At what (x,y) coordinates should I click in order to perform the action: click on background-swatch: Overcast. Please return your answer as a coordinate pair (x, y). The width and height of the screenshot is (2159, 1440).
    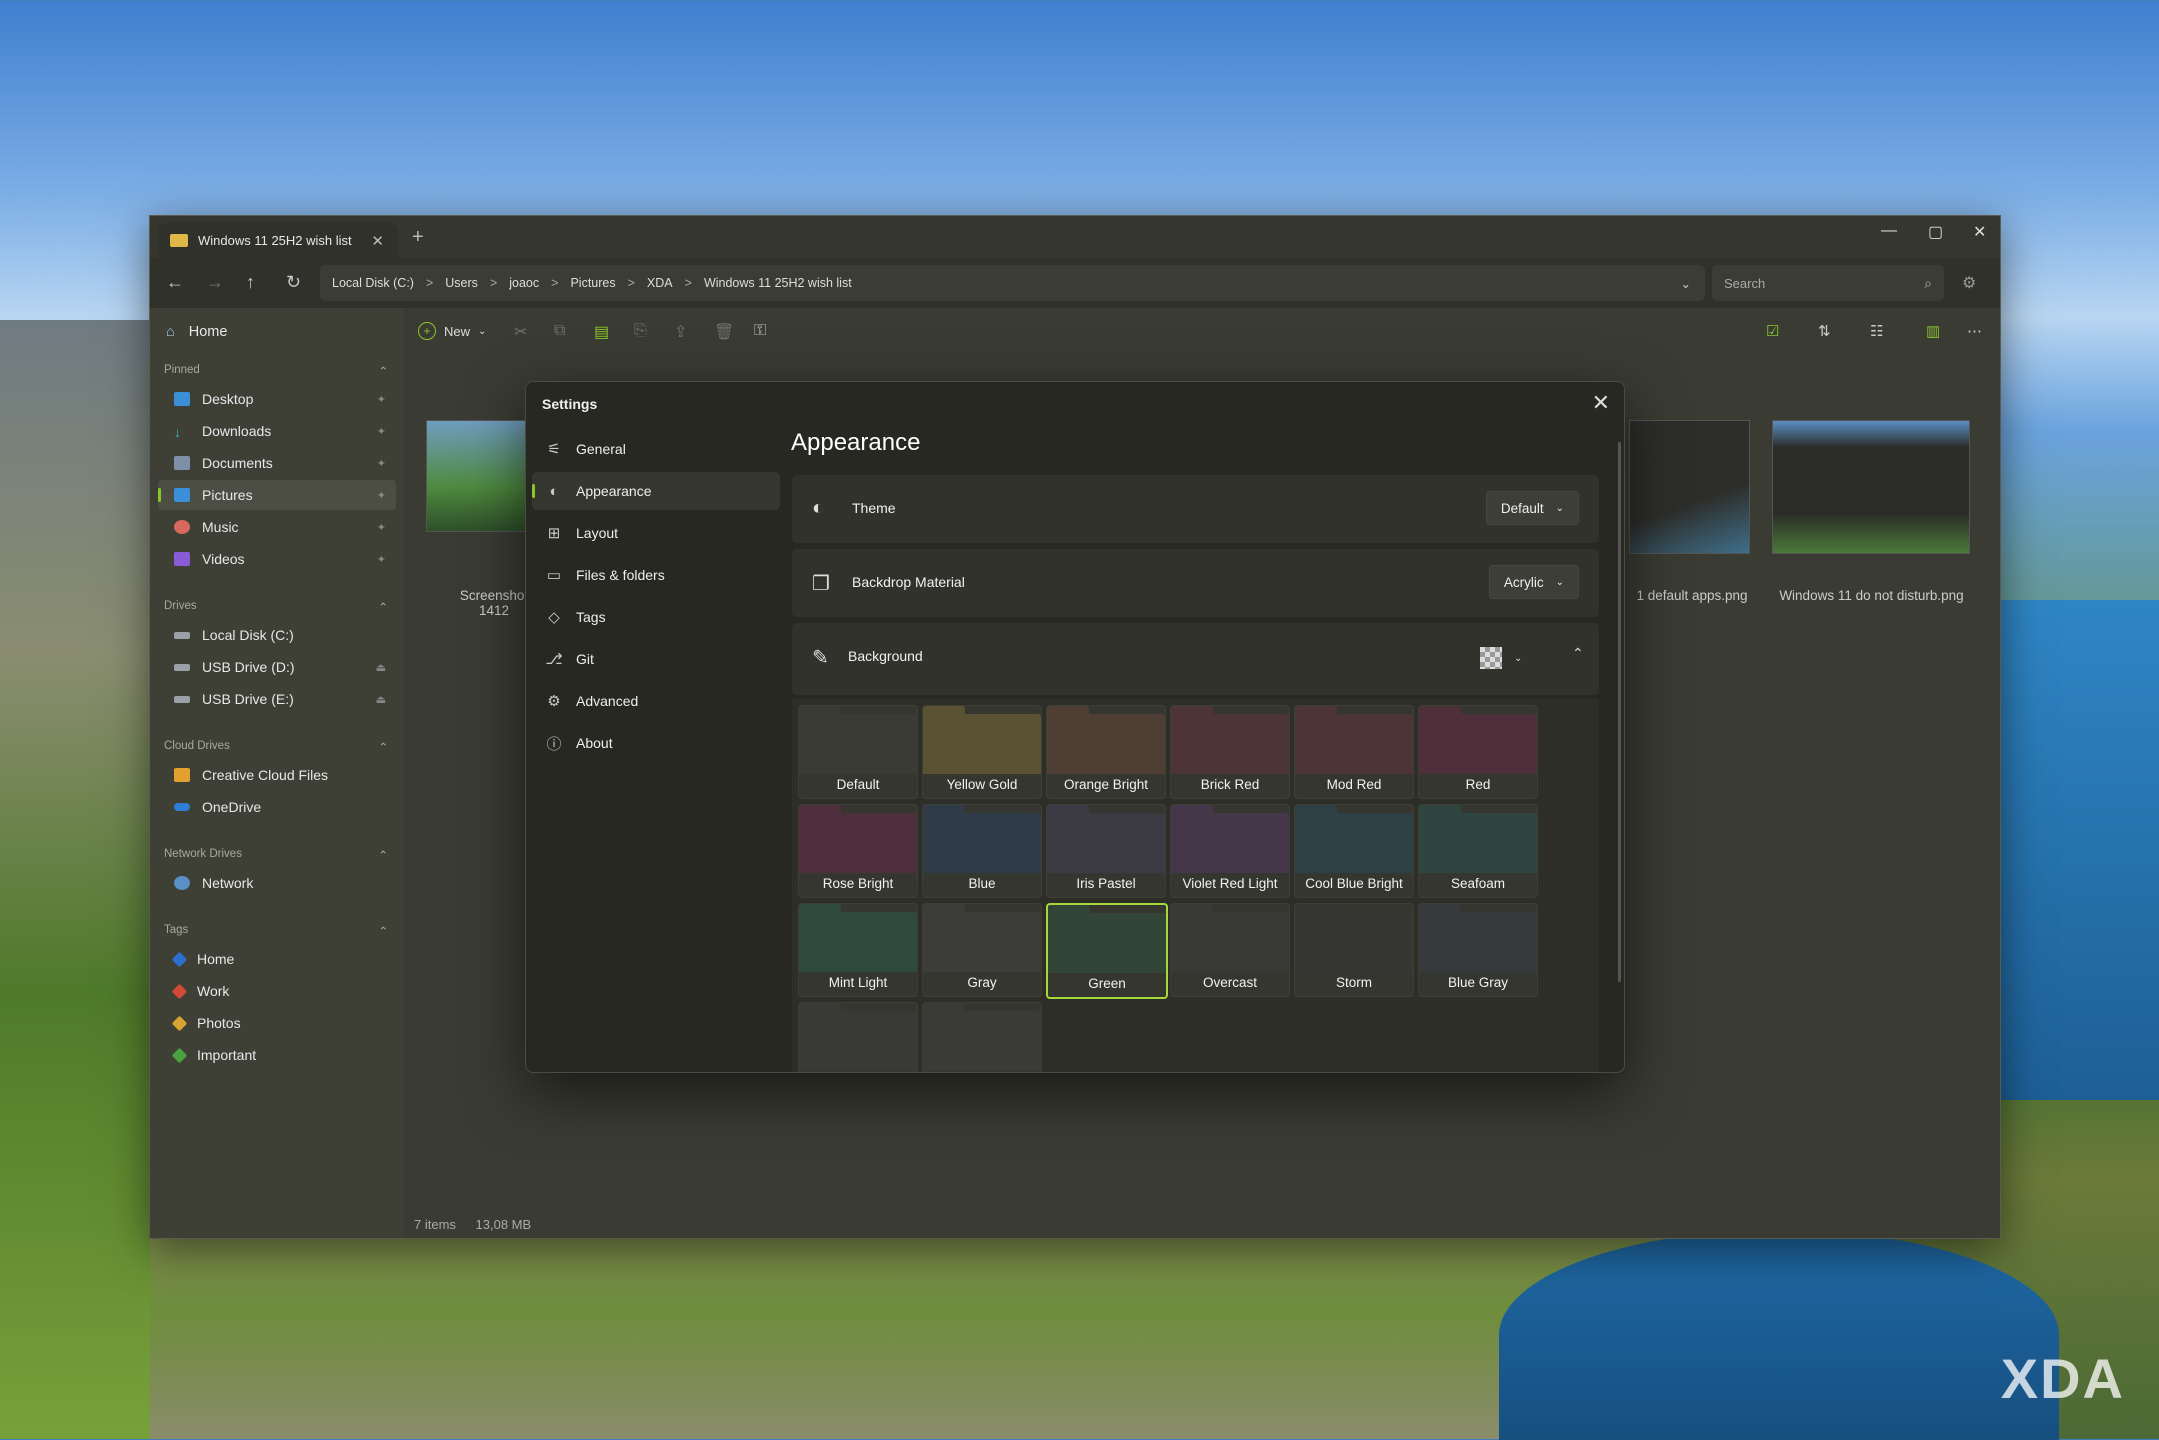
    Looking at the image, I should click on (1230, 950).